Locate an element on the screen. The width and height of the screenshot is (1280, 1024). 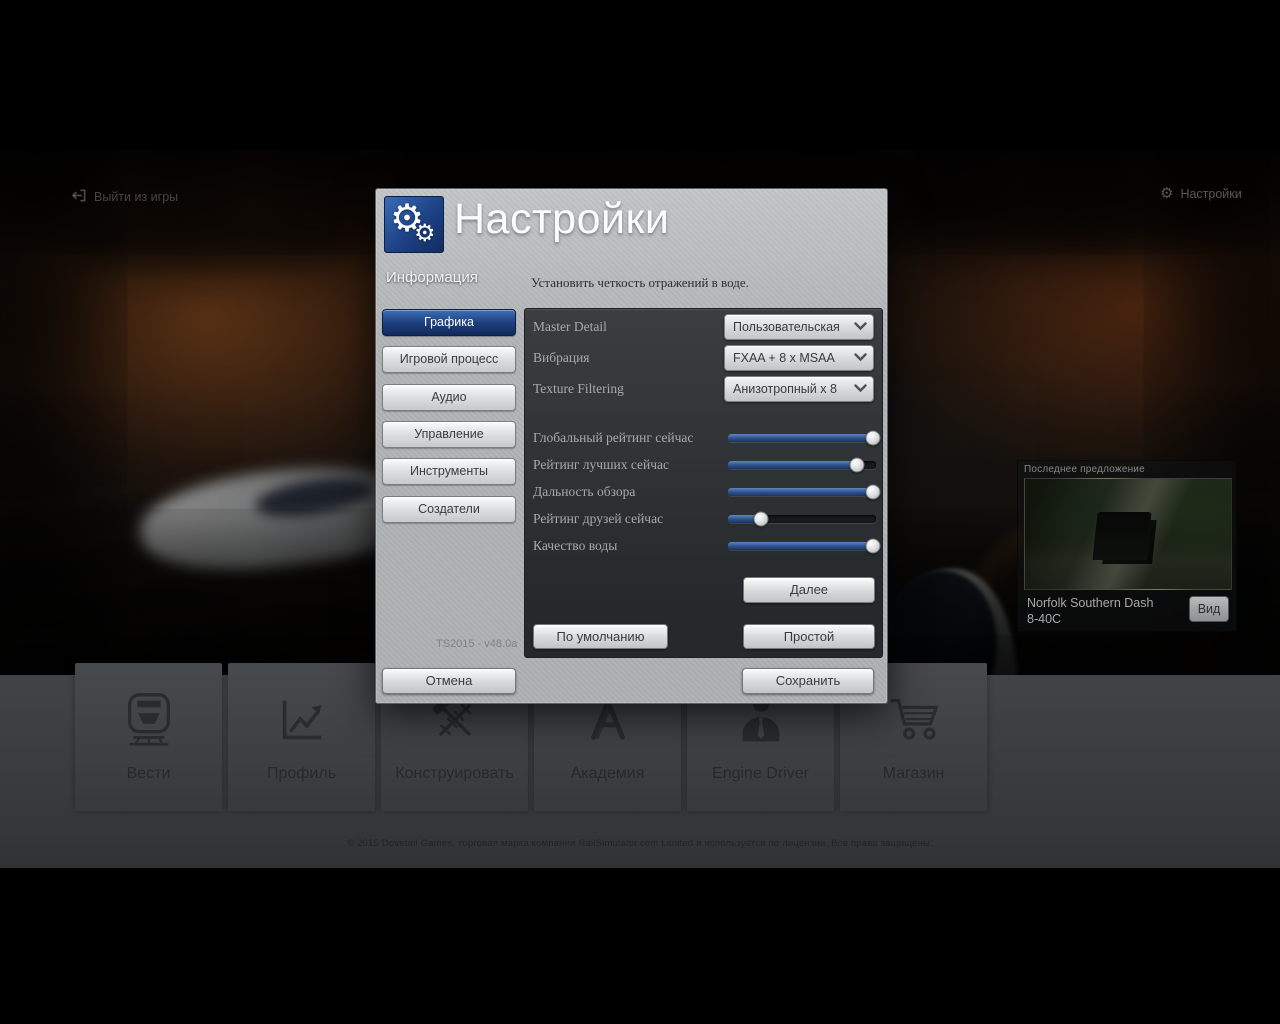
train-icon is located at coordinates (148, 721).